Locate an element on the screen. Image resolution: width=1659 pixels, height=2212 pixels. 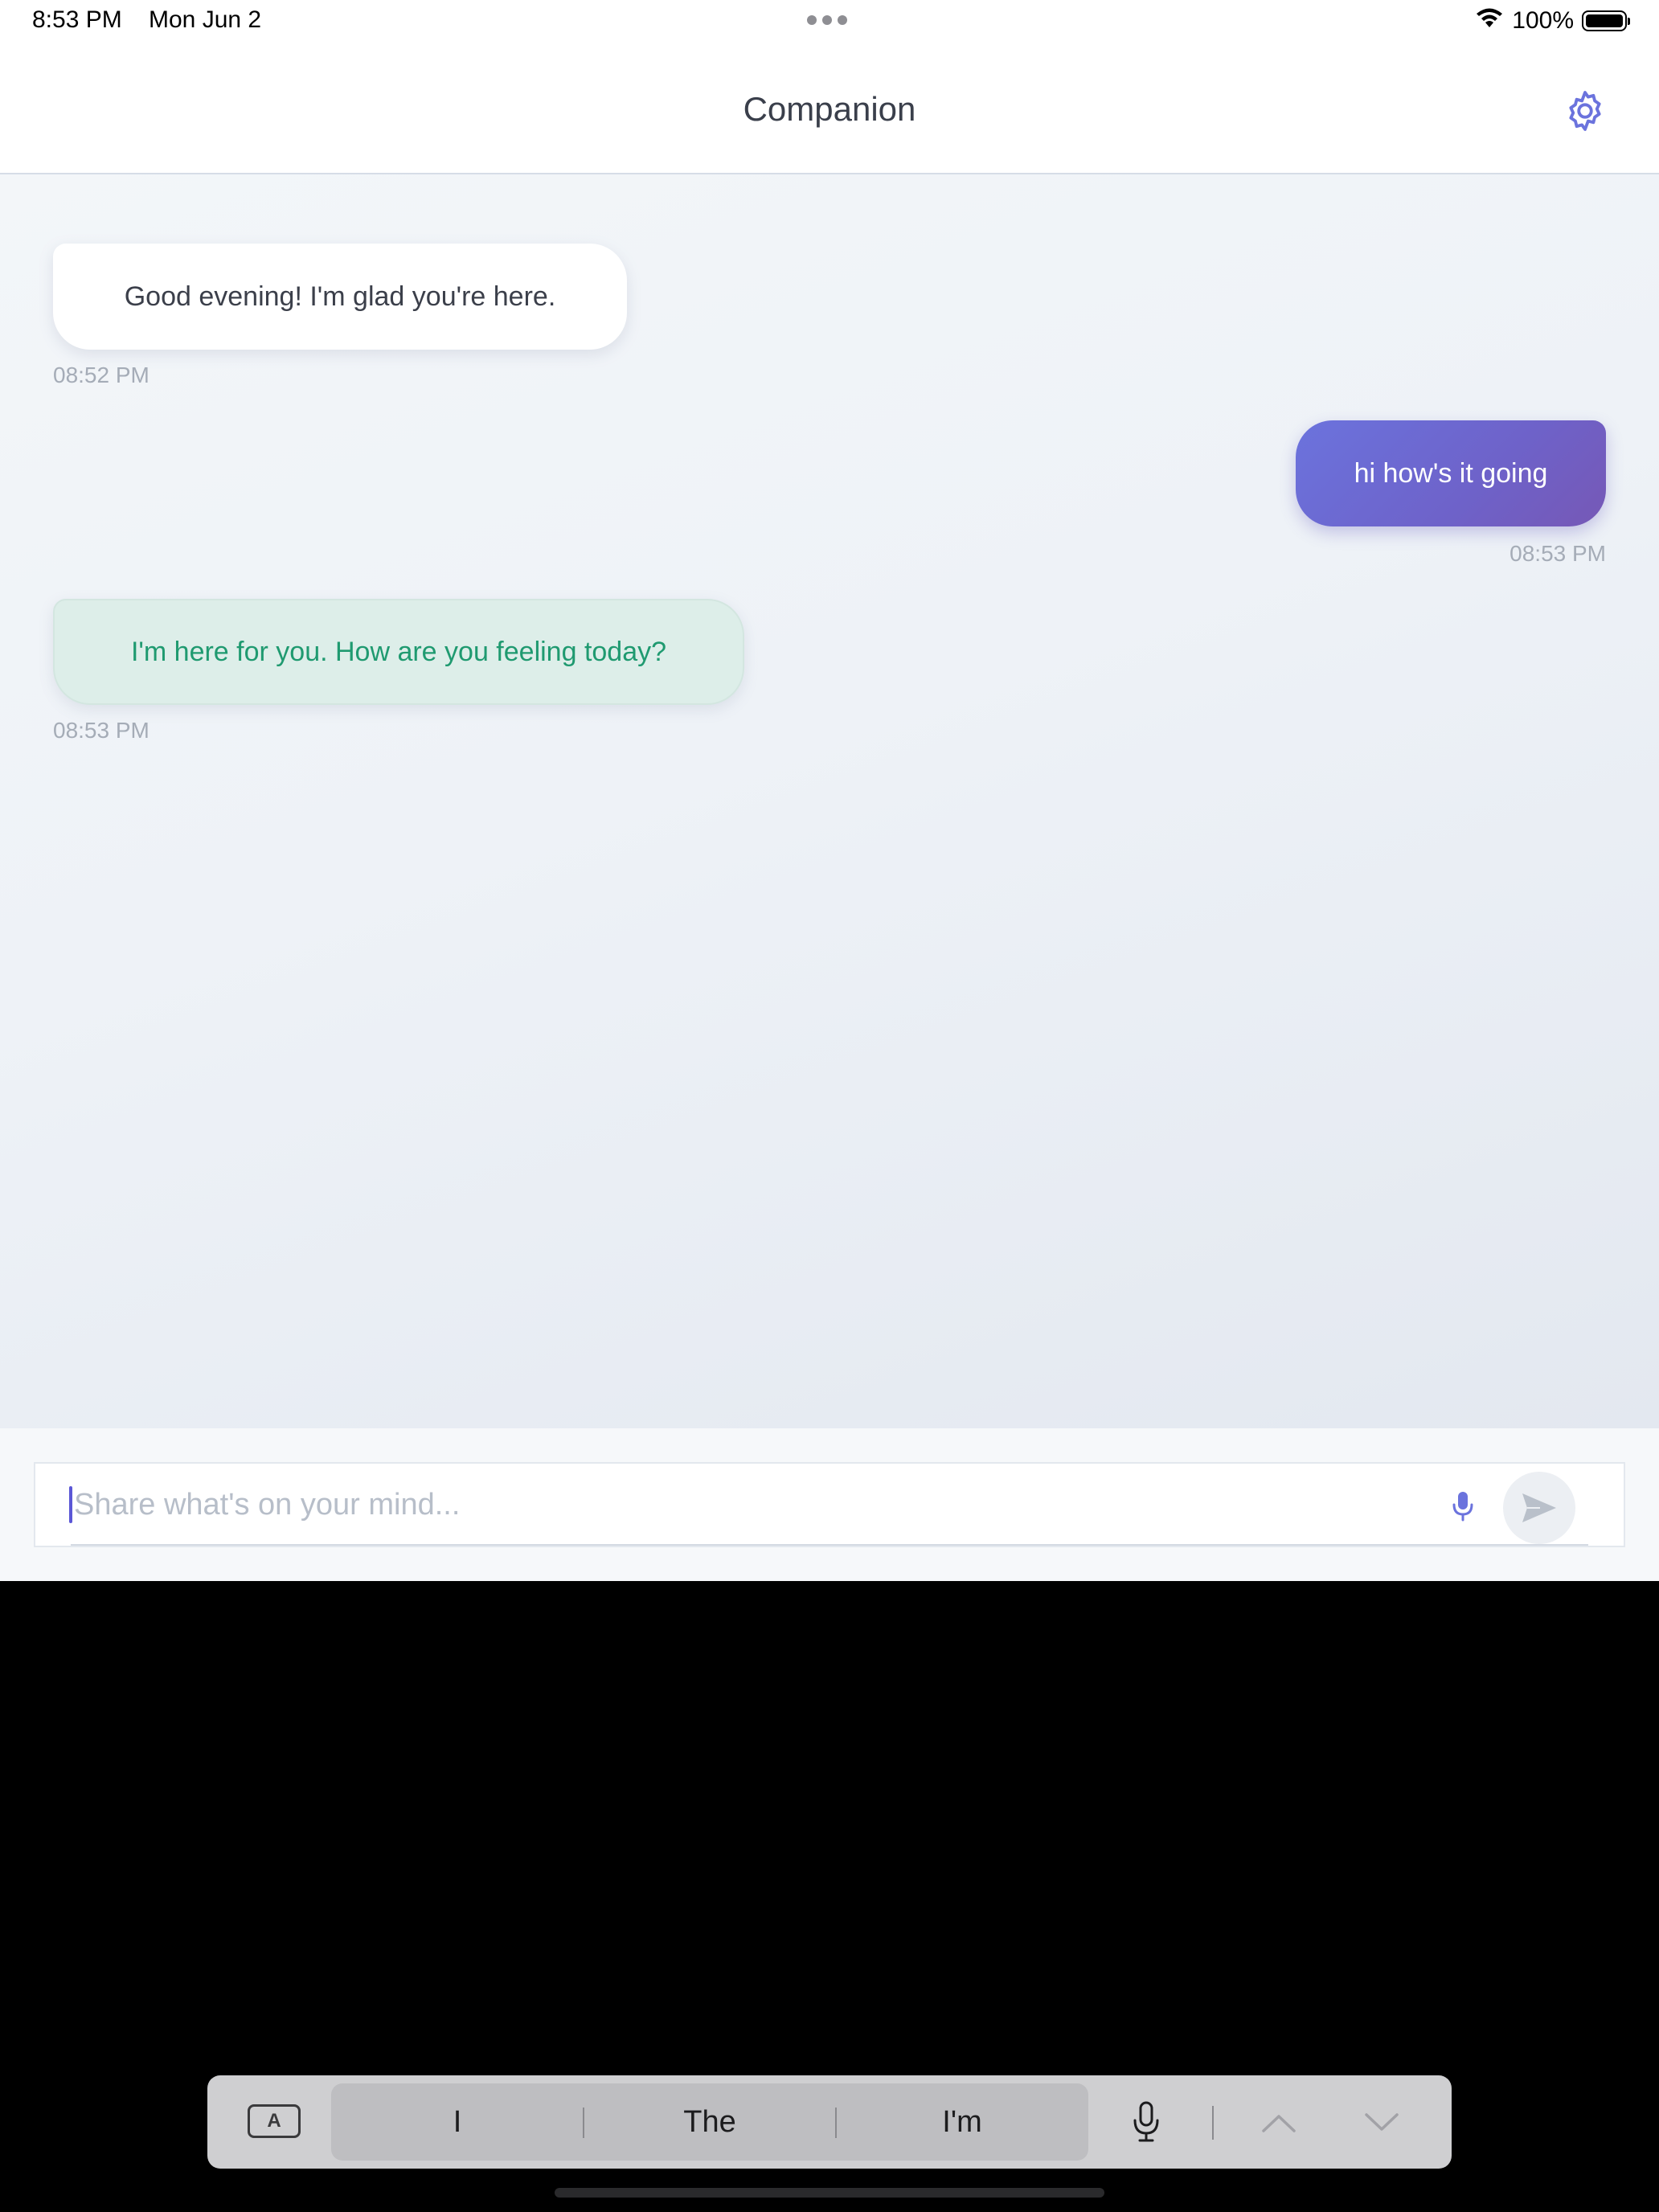
voice-input-button is located at coordinates (1463, 1506).